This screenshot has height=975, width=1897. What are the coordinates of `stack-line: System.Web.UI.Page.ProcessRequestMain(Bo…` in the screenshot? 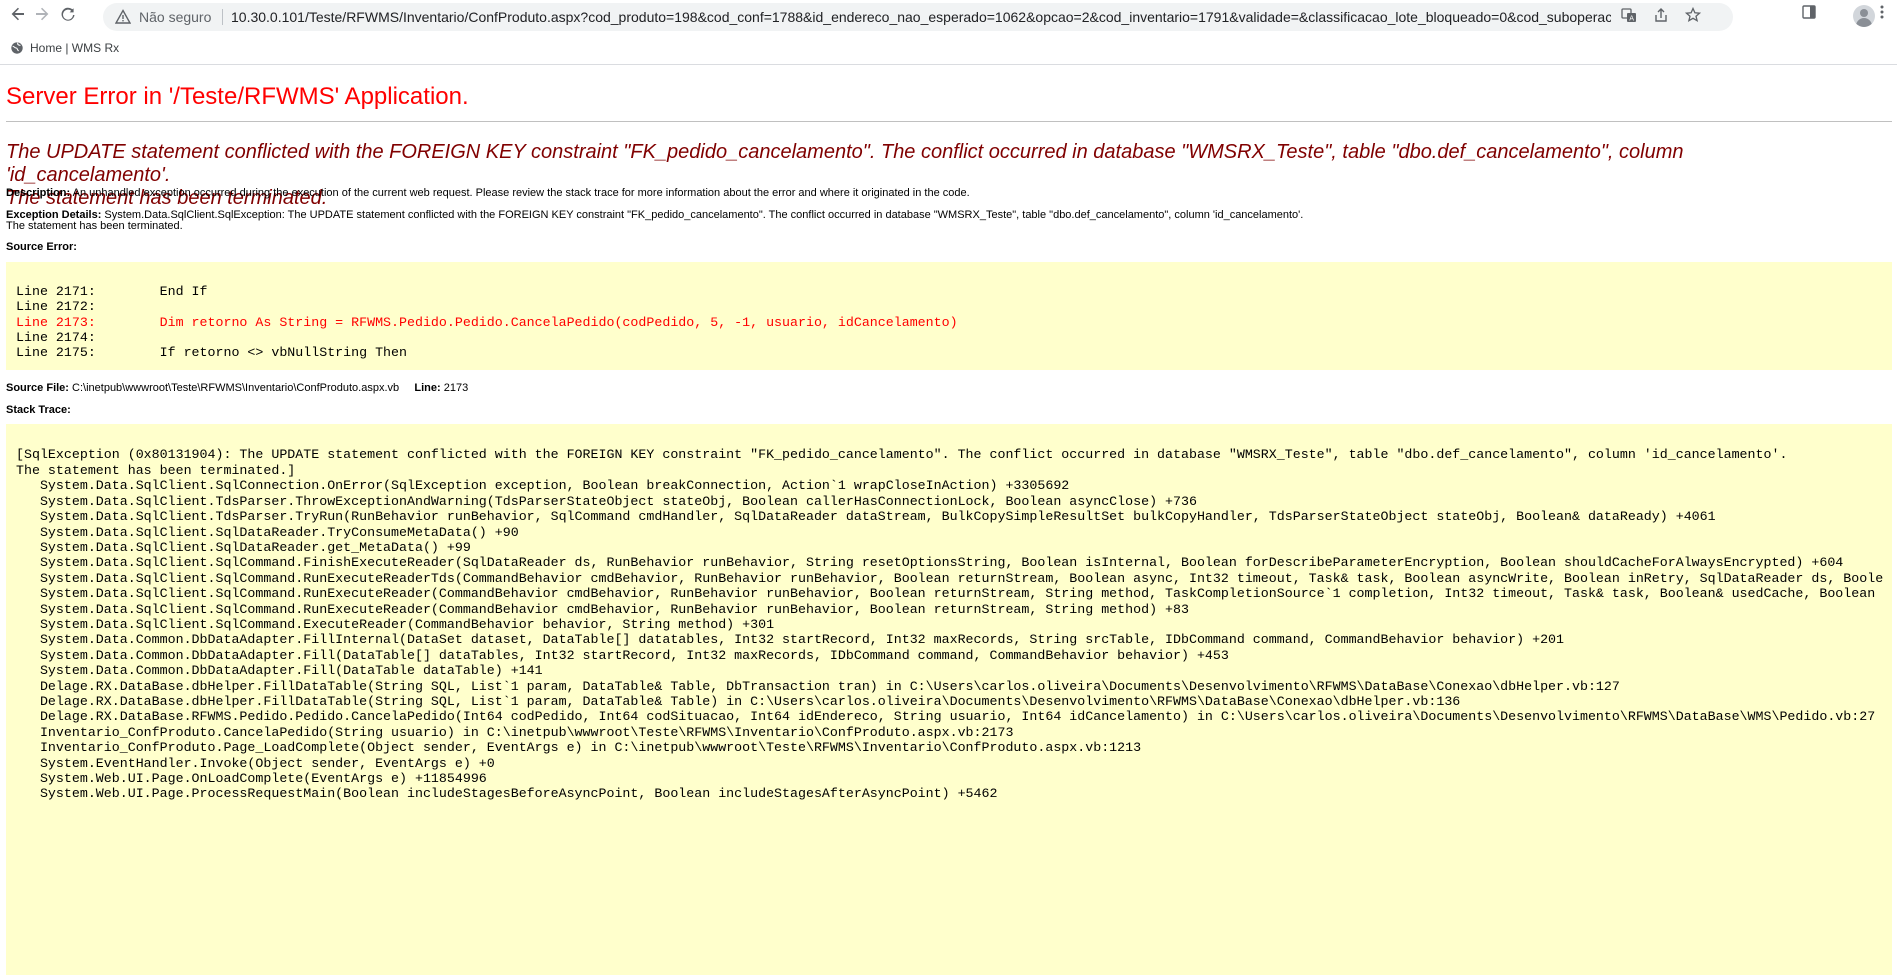 It's located at (507, 793).